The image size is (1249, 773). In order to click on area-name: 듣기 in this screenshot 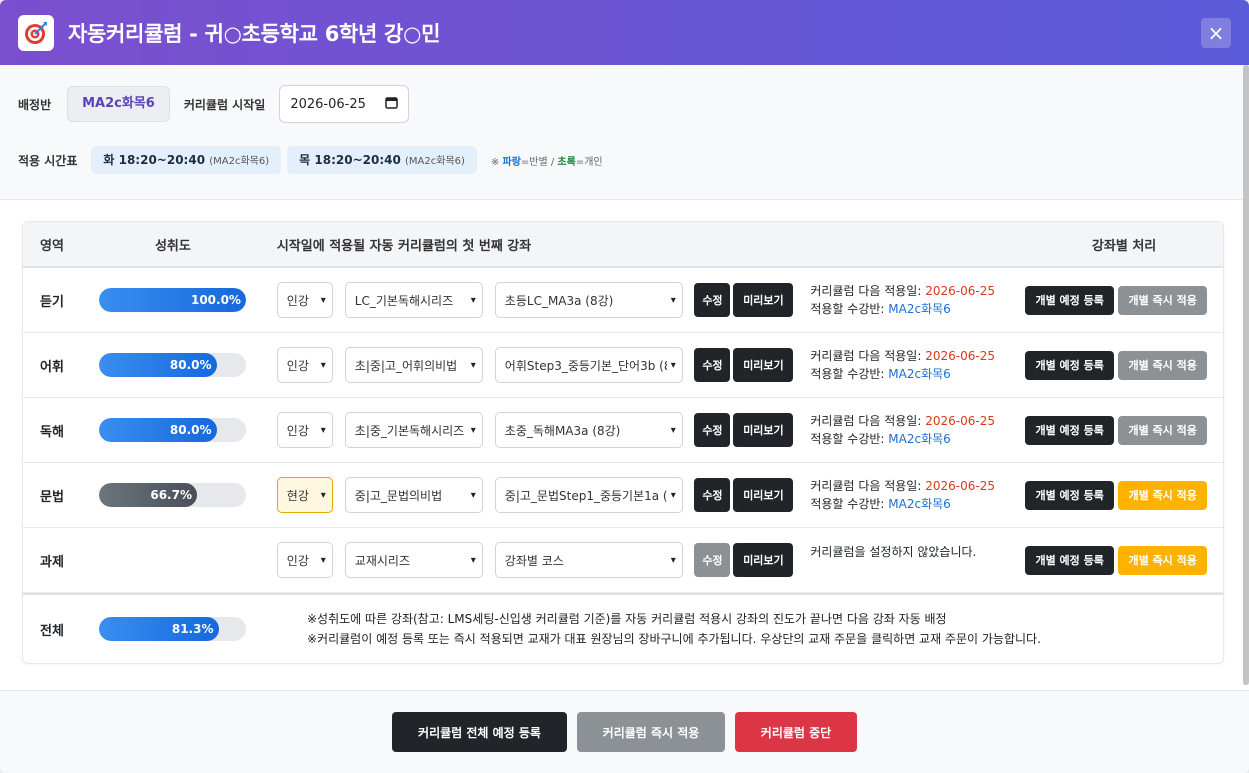, I will do `click(52, 302)`.